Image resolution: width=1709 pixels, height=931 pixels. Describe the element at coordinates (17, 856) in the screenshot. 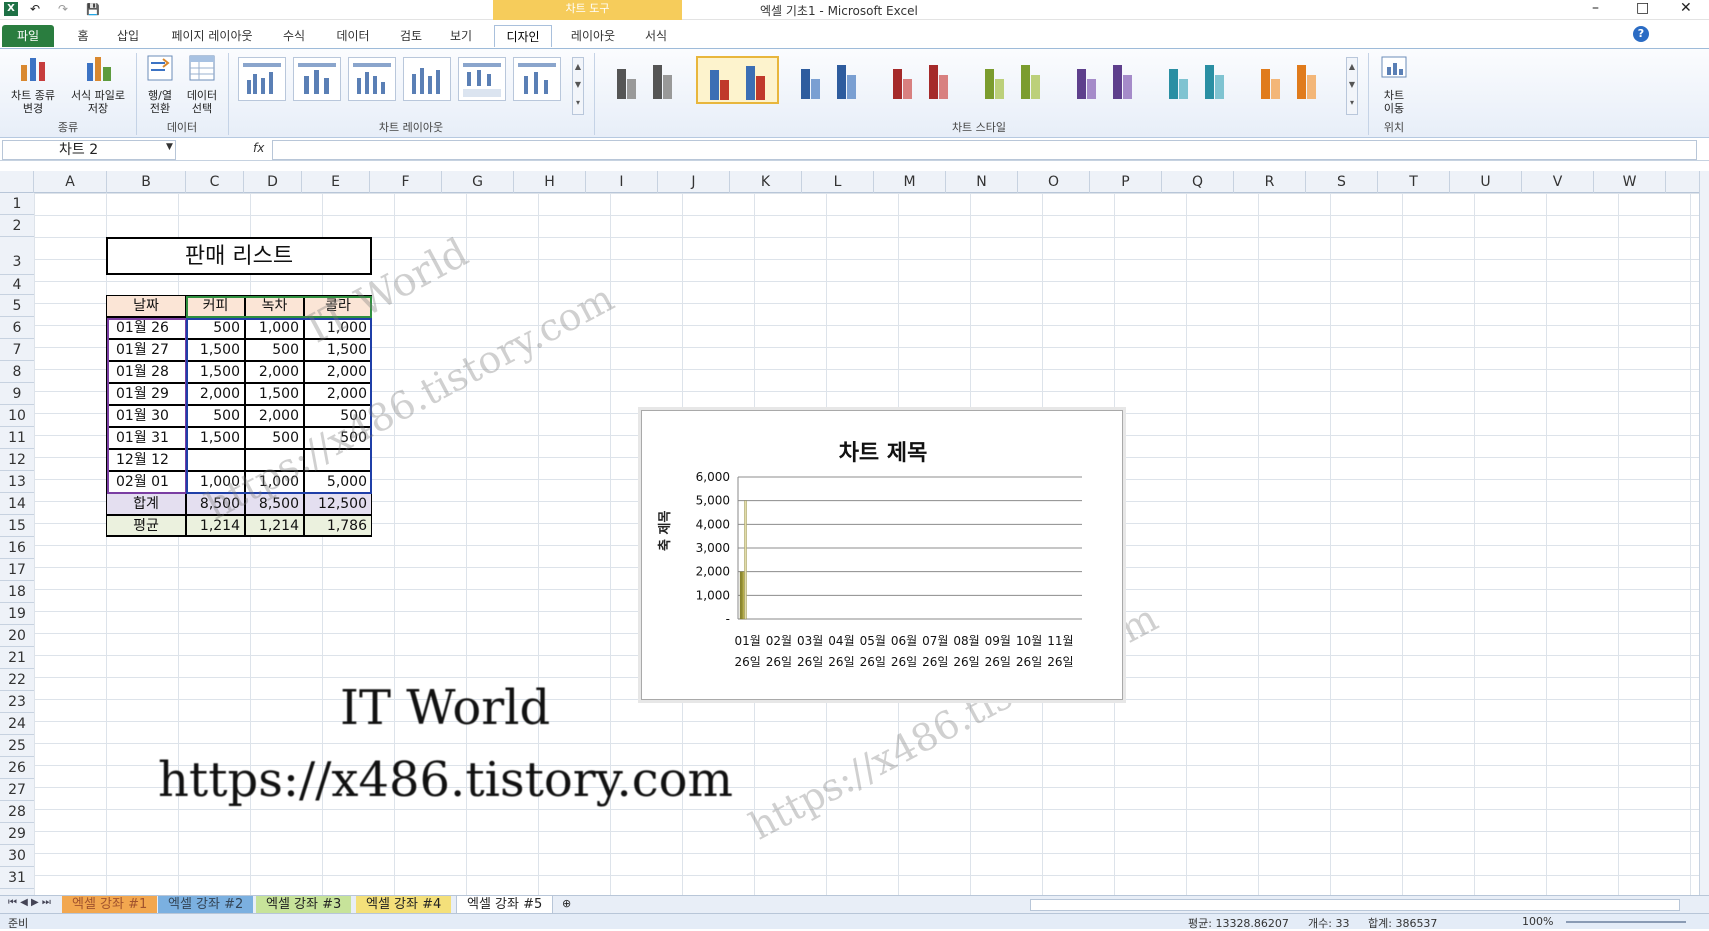

I see `row-header: 30` at that location.